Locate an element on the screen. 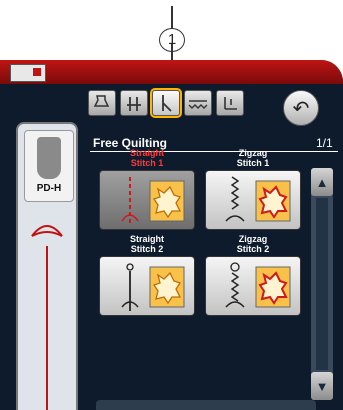 The image size is (343, 410). needle-position-icon is located at coordinates (167, 103).